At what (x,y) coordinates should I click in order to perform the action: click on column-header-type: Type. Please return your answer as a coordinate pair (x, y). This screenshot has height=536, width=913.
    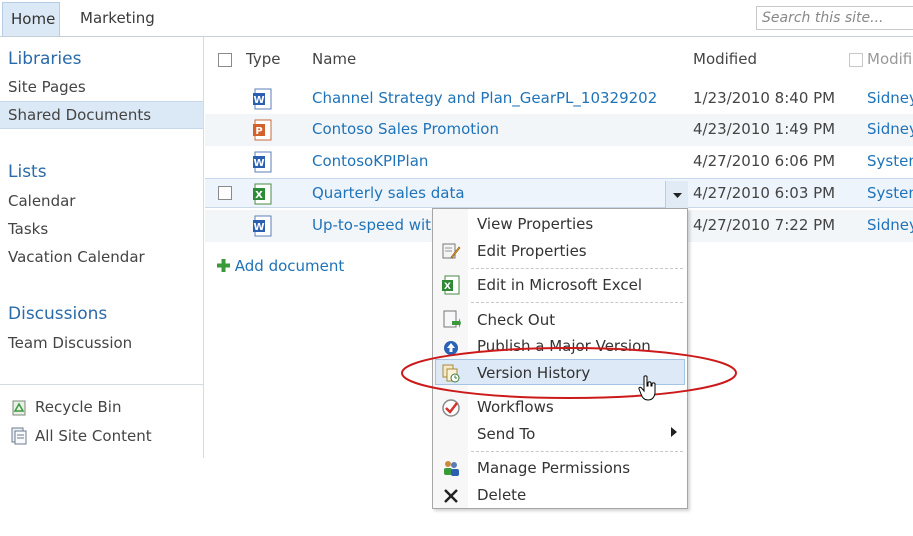
    Looking at the image, I should click on (263, 59).